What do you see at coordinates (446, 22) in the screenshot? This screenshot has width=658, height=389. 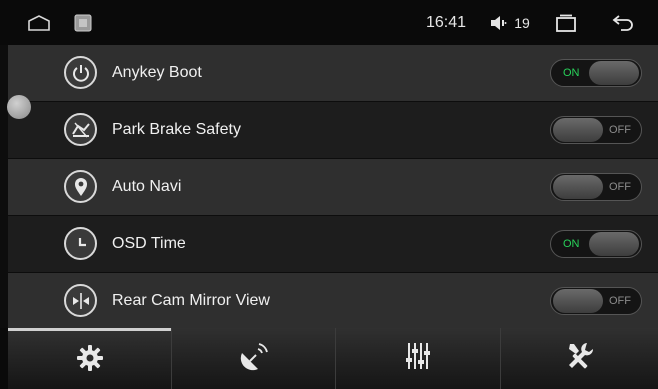 I see `clock-time: 16:41` at bounding box center [446, 22].